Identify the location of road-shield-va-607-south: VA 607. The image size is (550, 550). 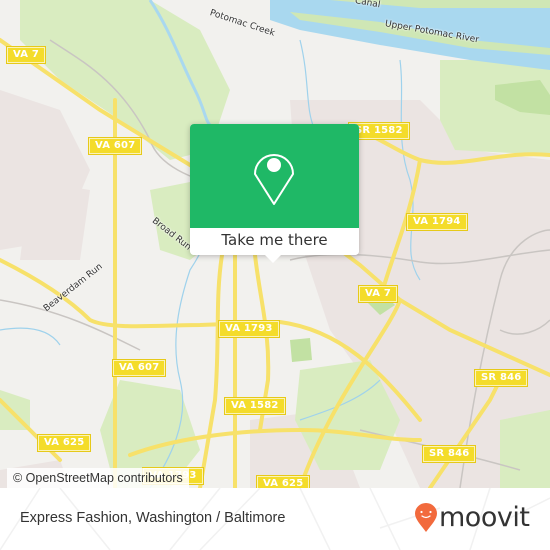
(139, 368).